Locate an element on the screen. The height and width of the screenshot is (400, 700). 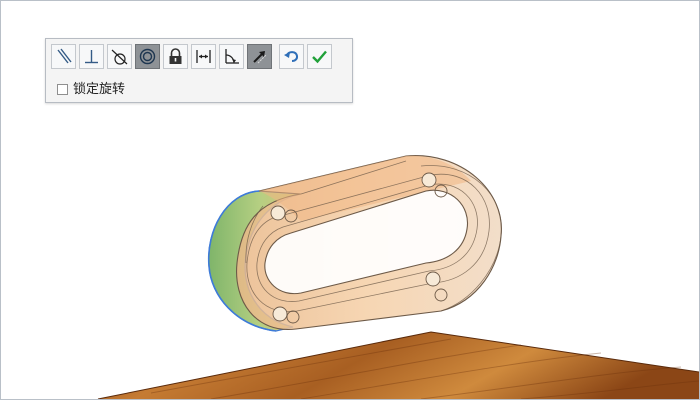
undo-icon is located at coordinates (291, 56).